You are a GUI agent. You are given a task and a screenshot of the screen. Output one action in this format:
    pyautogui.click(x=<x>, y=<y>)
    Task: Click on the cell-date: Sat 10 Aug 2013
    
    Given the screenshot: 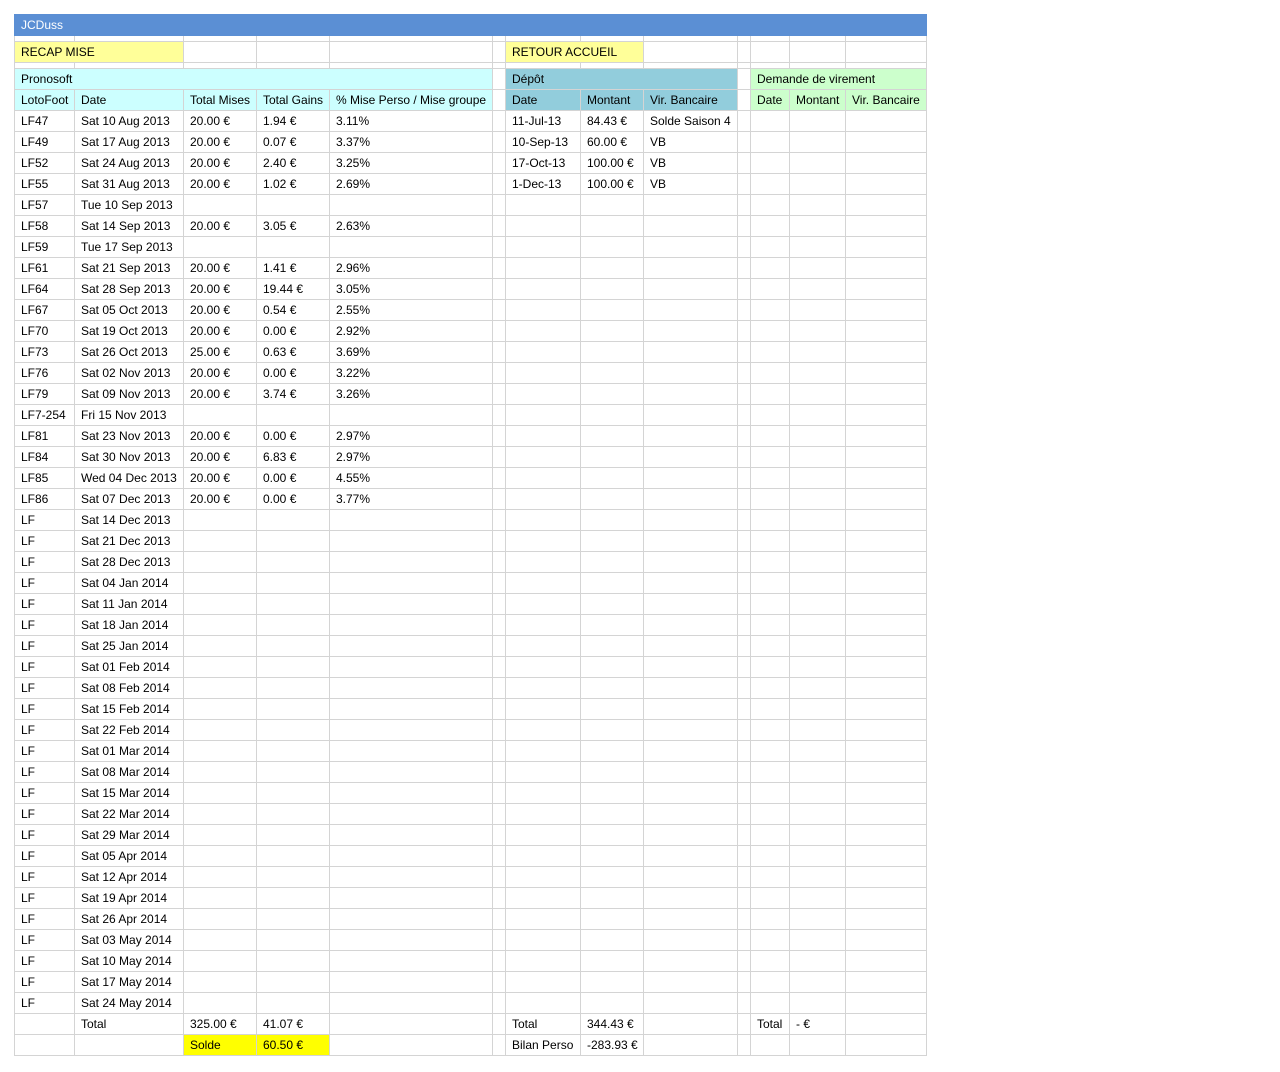 What is the action you would take?
    pyautogui.click(x=129, y=121)
    